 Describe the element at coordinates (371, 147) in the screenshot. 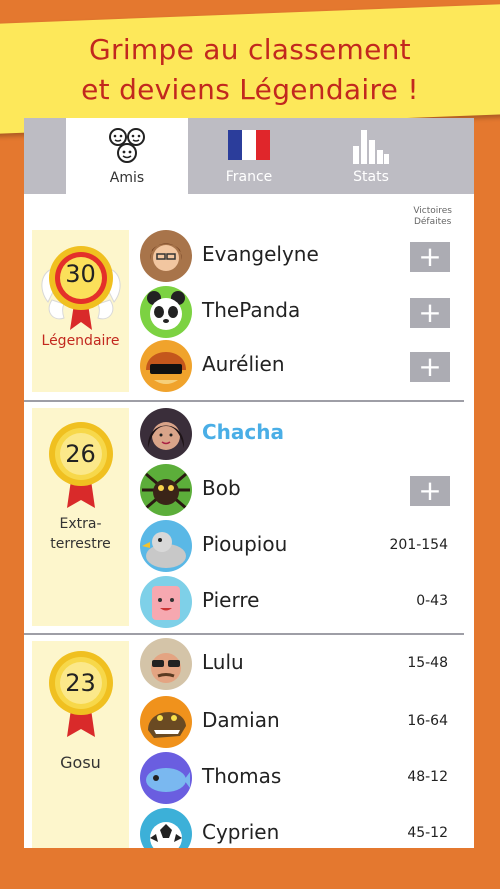

I see `bar-chart-icon` at that location.